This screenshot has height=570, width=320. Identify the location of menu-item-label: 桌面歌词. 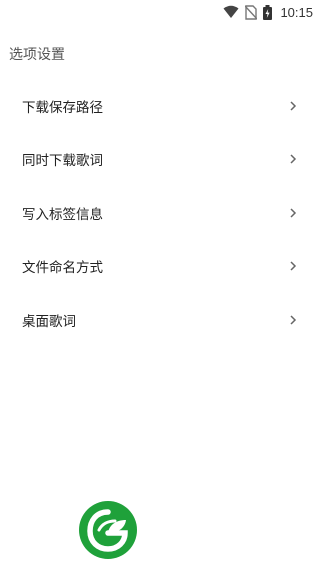
(49, 321).